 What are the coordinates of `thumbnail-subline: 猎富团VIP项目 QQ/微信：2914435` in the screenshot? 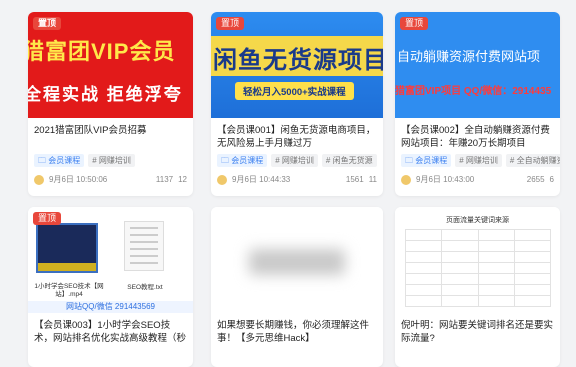 It's located at (473, 91).